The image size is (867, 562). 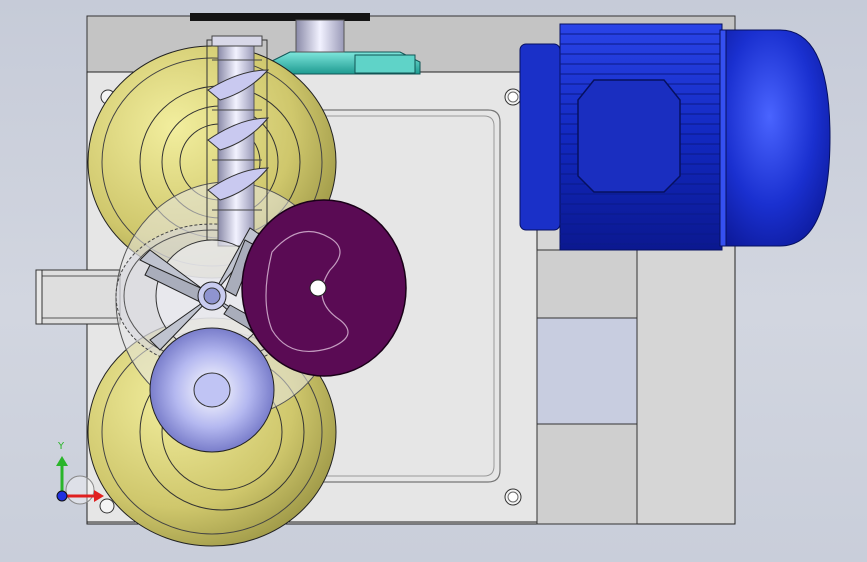 I want to click on terminal-box, so click(x=629, y=136).